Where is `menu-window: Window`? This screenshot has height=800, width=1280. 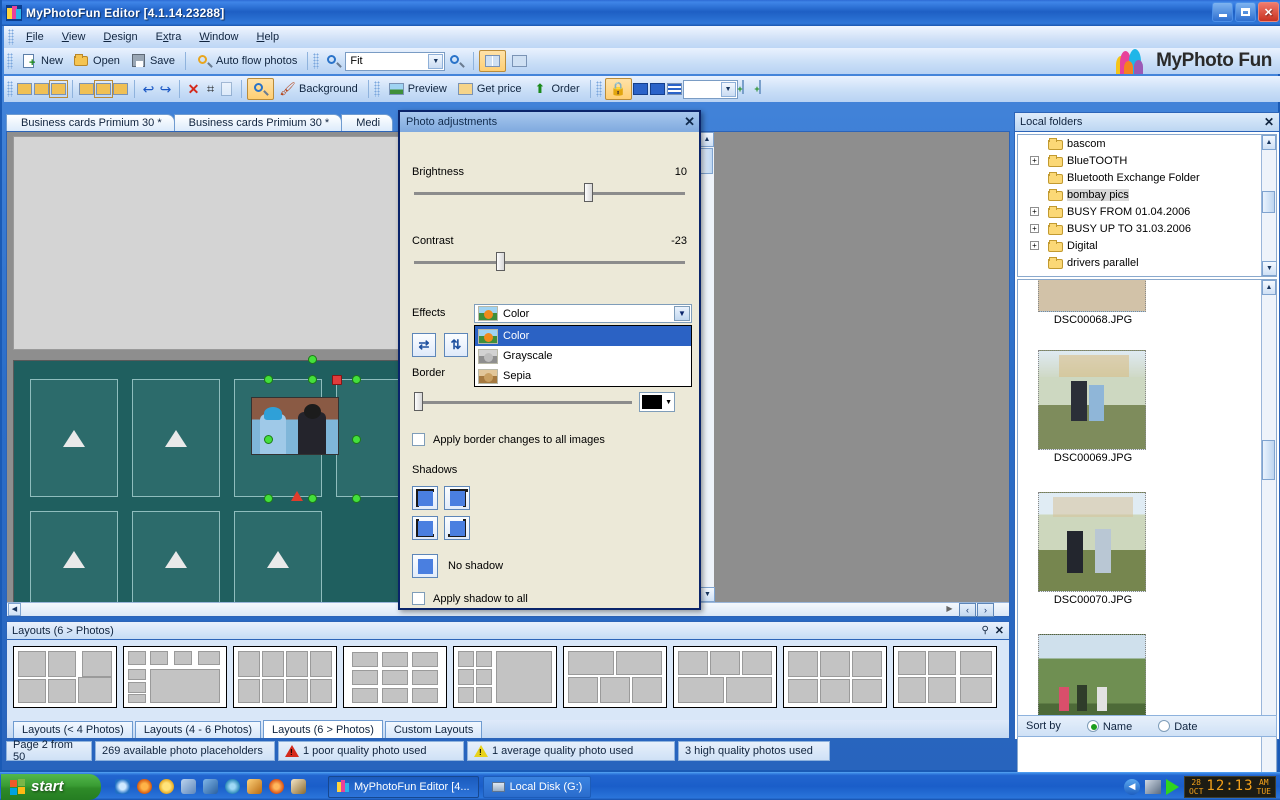
menu-window: Window is located at coordinates (218, 37).